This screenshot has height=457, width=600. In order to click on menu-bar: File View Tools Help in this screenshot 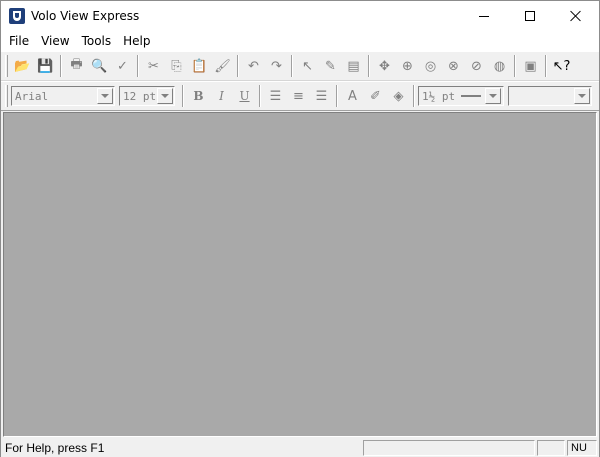, I will do `click(300, 41)`.